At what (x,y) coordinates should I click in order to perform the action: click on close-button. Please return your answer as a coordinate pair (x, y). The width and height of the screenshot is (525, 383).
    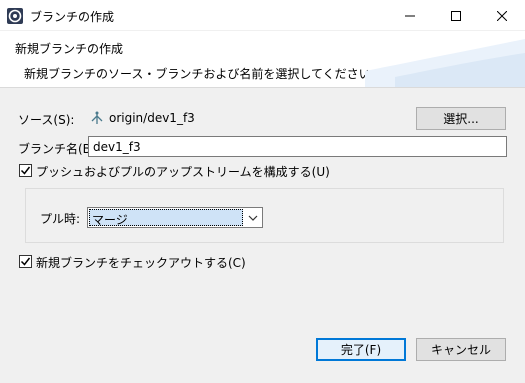
    Looking at the image, I should click on (502, 15).